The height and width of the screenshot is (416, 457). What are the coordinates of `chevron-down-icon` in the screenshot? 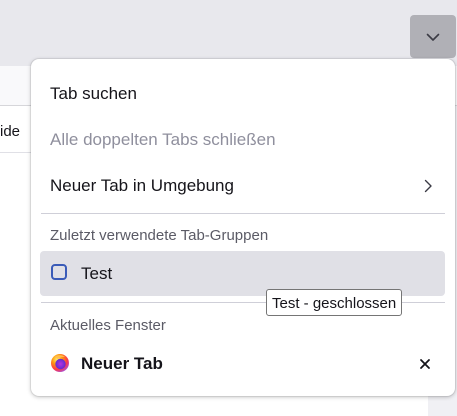 It's located at (433, 37).